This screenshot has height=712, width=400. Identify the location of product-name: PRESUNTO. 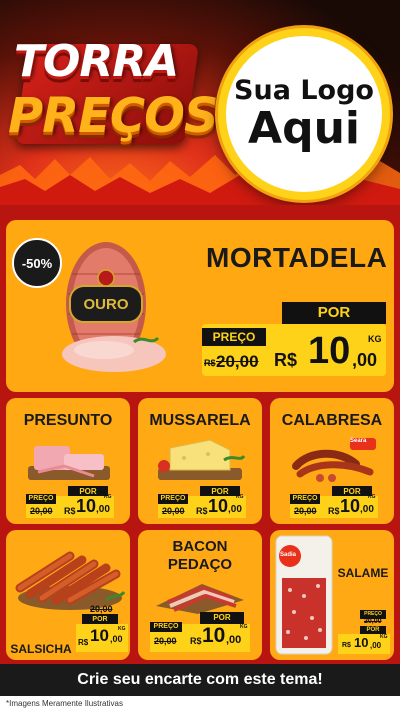
(68, 420).